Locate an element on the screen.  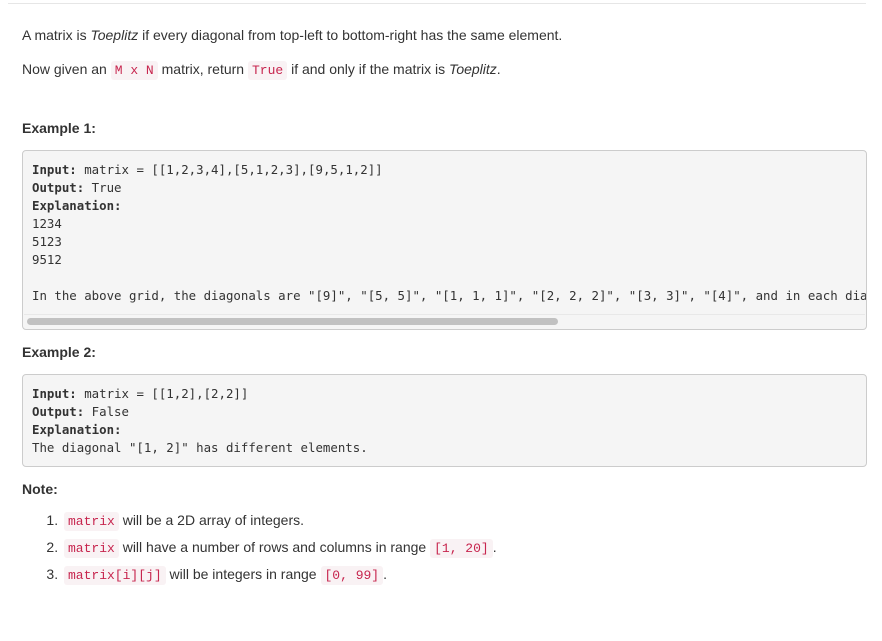
inline-code-range: [0, 99] is located at coordinates (352, 575).